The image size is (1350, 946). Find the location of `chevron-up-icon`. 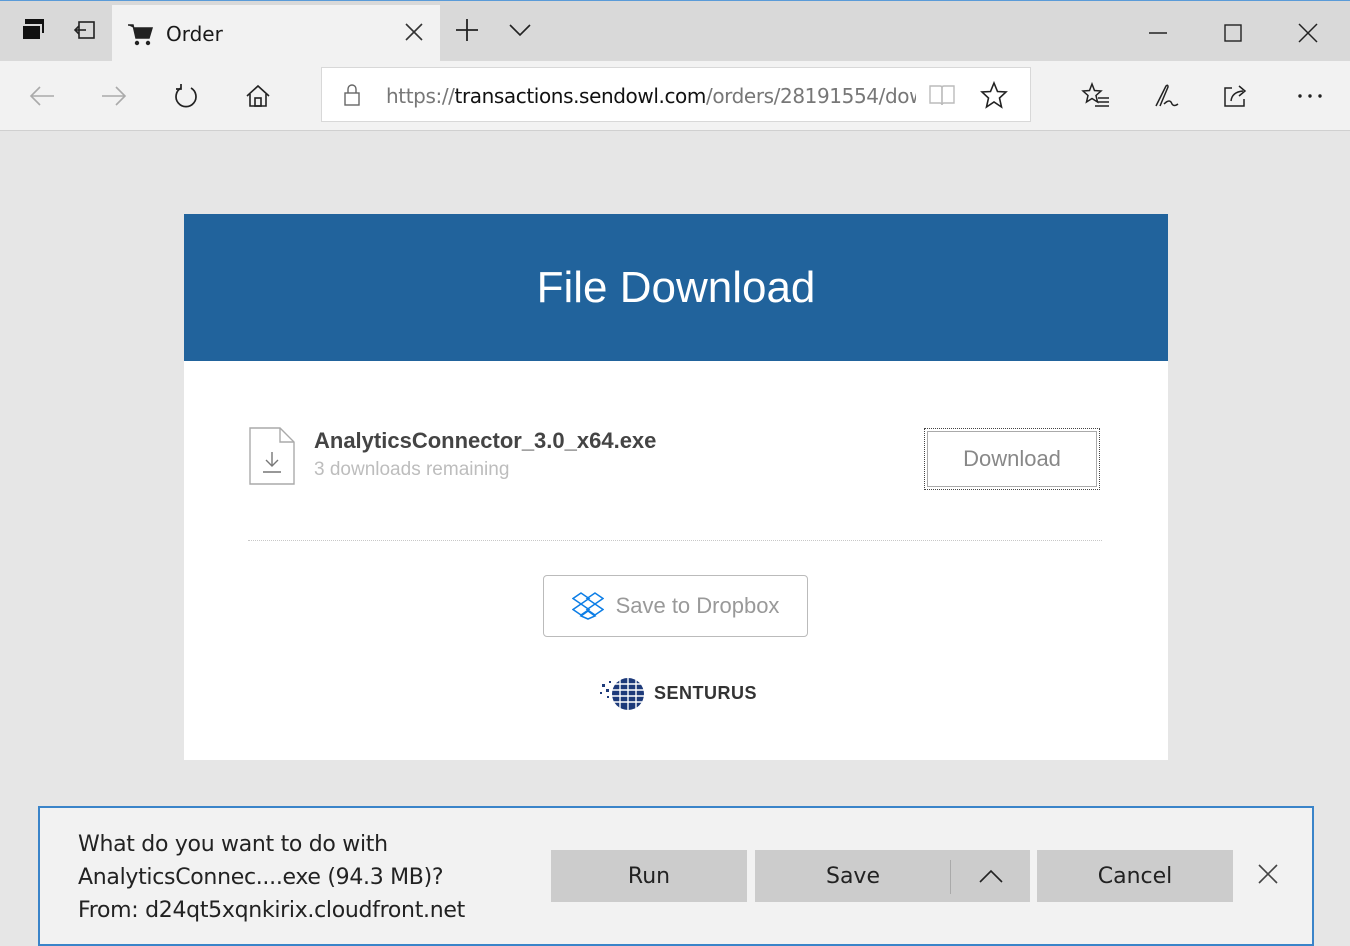

chevron-up-icon is located at coordinates (990, 876).